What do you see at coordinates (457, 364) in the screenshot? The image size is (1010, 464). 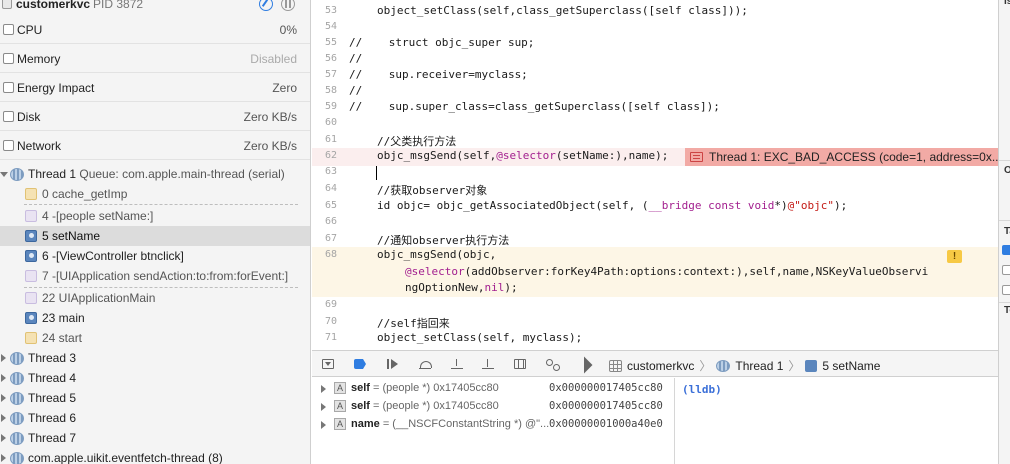 I see `step-into-button` at bounding box center [457, 364].